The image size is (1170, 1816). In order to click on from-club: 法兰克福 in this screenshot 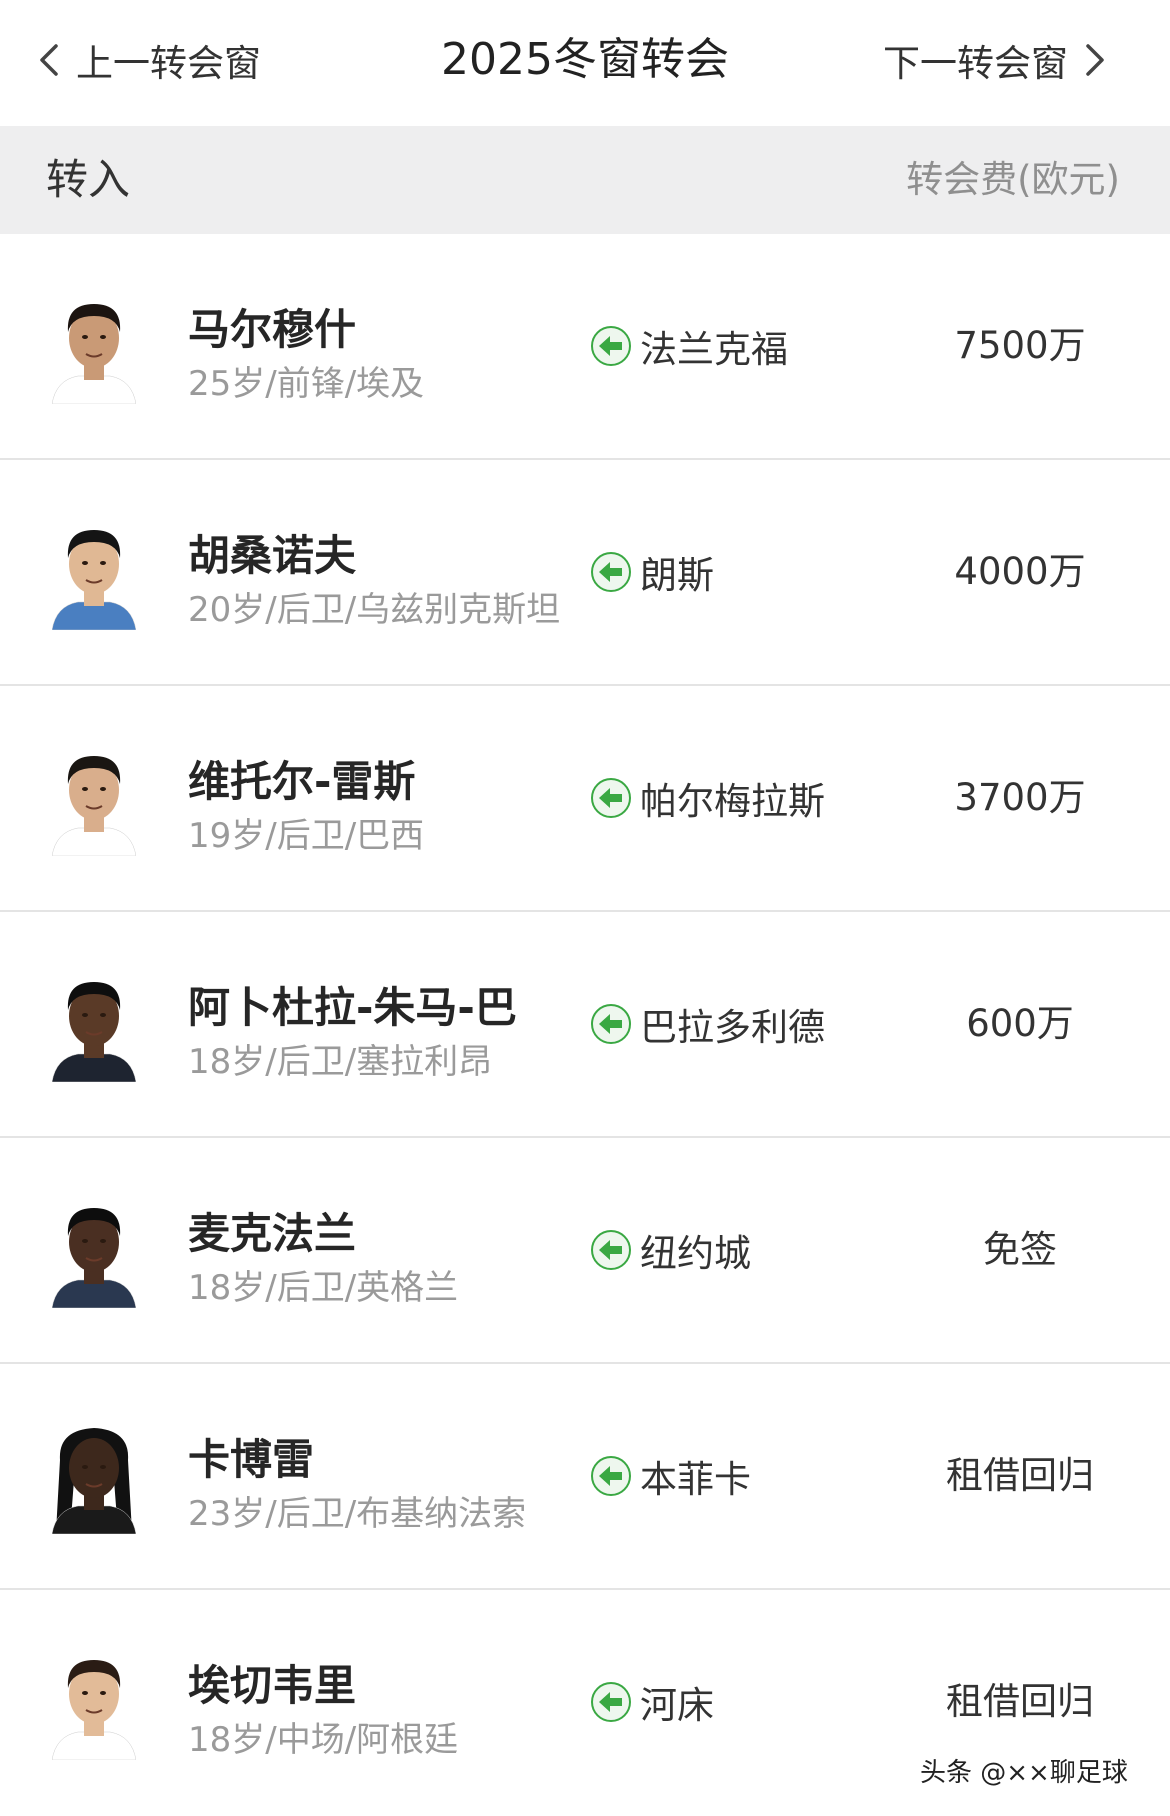, I will do `click(689, 346)`.